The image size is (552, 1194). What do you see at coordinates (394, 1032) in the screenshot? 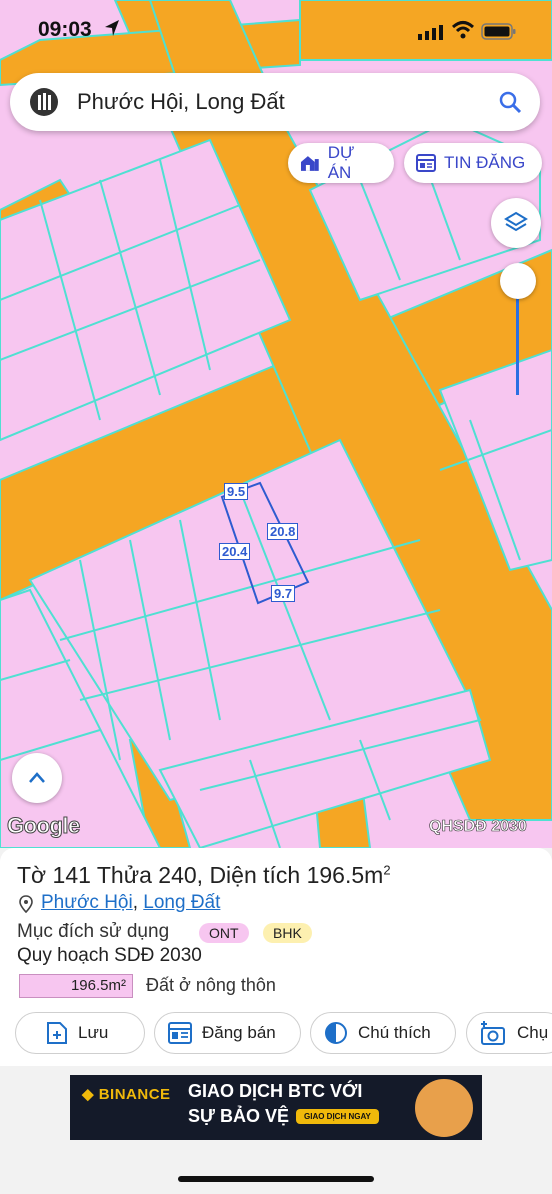
I see `legend-button-label: Chú thích` at bounding box center [394, 1032].